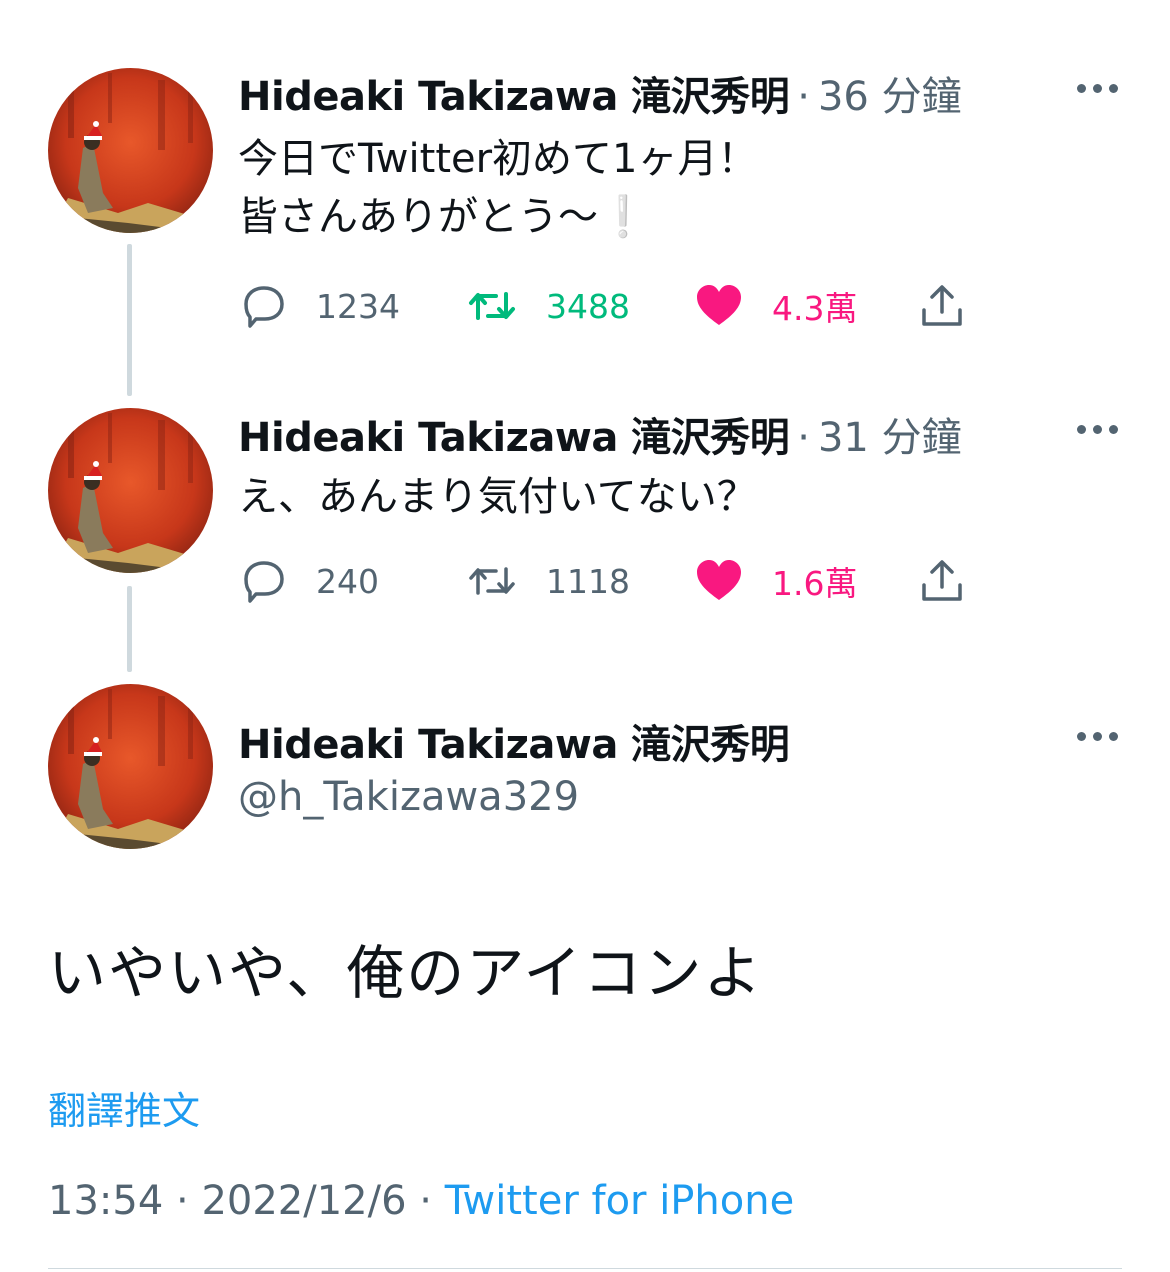 The height and width of the screenshot is (1272, 1170). I want to click on retweet-button: 1118, so click(548, 581).